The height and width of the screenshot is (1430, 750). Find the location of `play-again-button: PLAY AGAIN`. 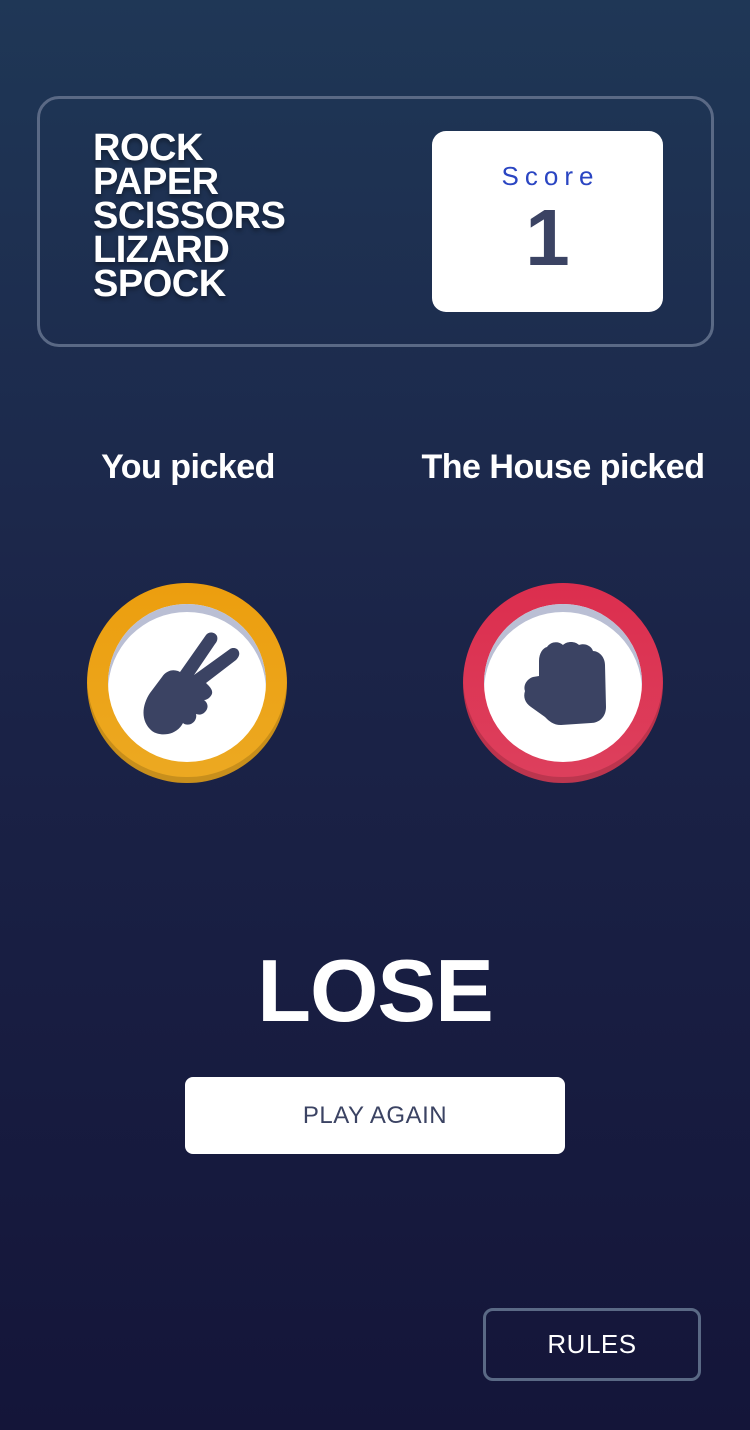

play-again-button: PLAY AGAIN is located at coordinates (375, 1115).